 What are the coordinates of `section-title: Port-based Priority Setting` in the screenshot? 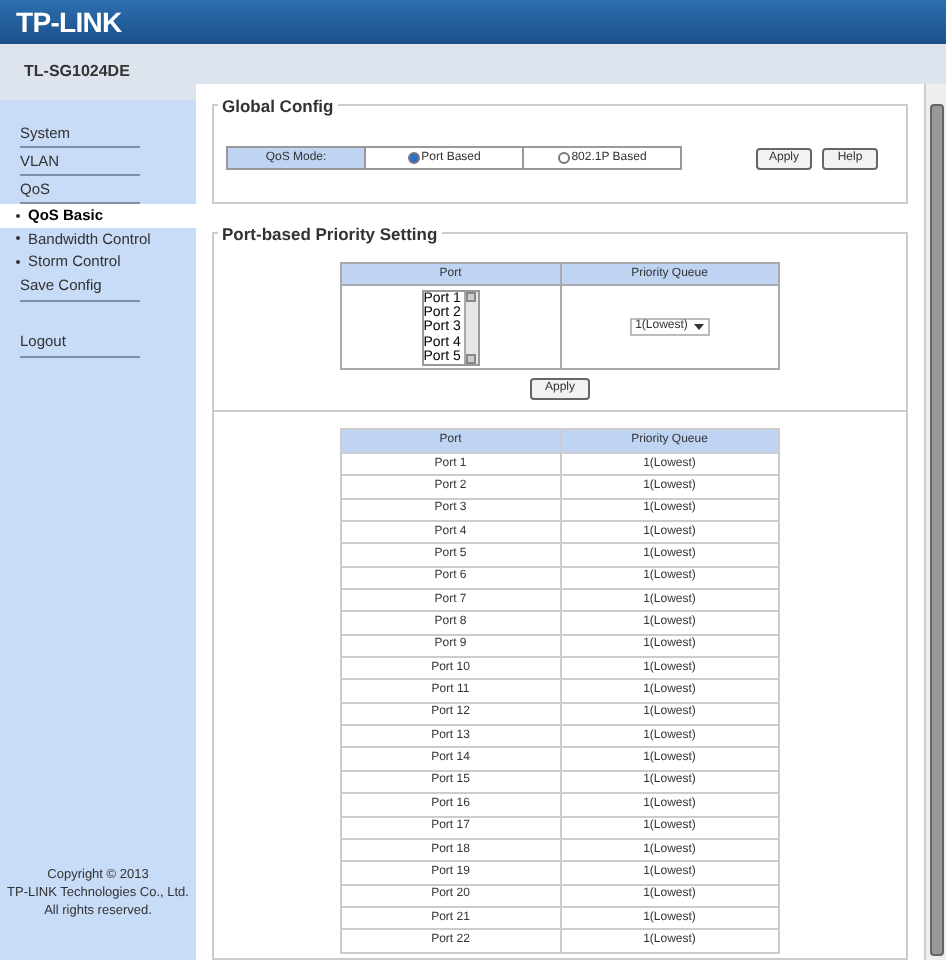 It's located at (330, 235).